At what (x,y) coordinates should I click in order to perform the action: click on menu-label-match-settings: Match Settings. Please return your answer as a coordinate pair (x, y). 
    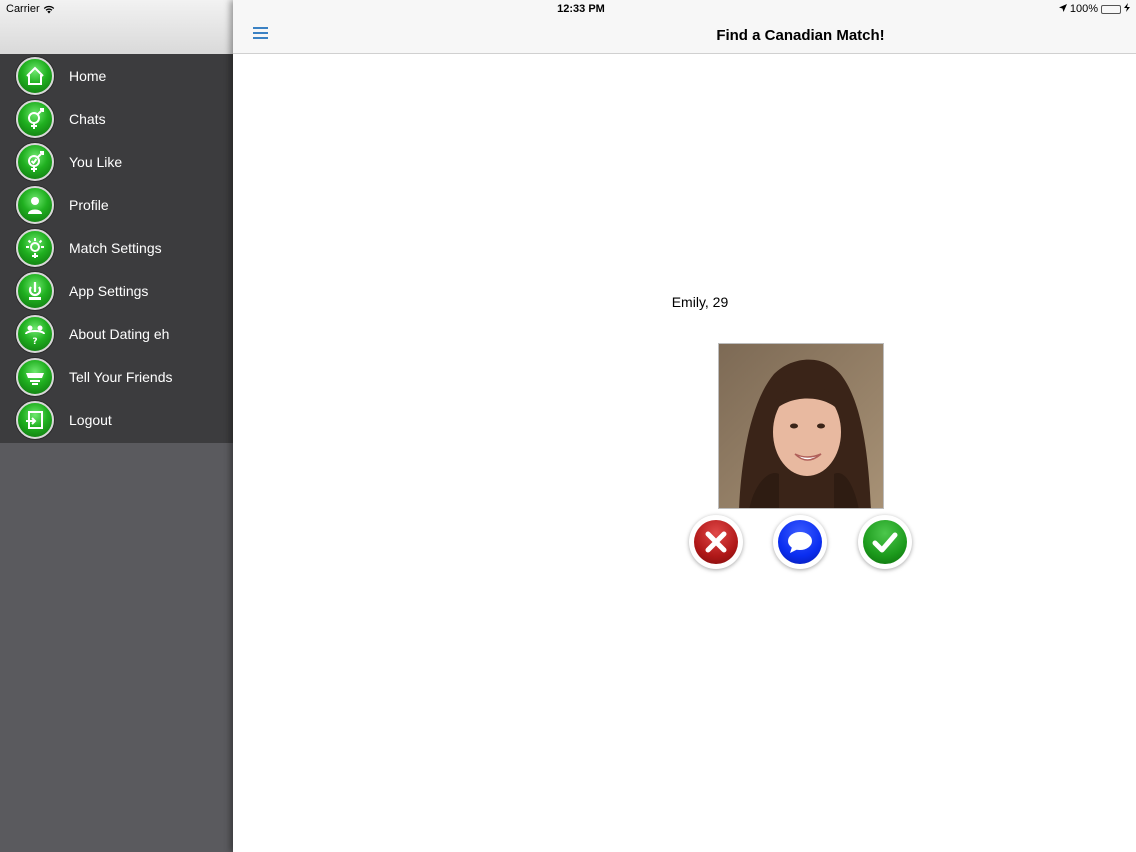
    Looking at the image, I should click on (115, 247).